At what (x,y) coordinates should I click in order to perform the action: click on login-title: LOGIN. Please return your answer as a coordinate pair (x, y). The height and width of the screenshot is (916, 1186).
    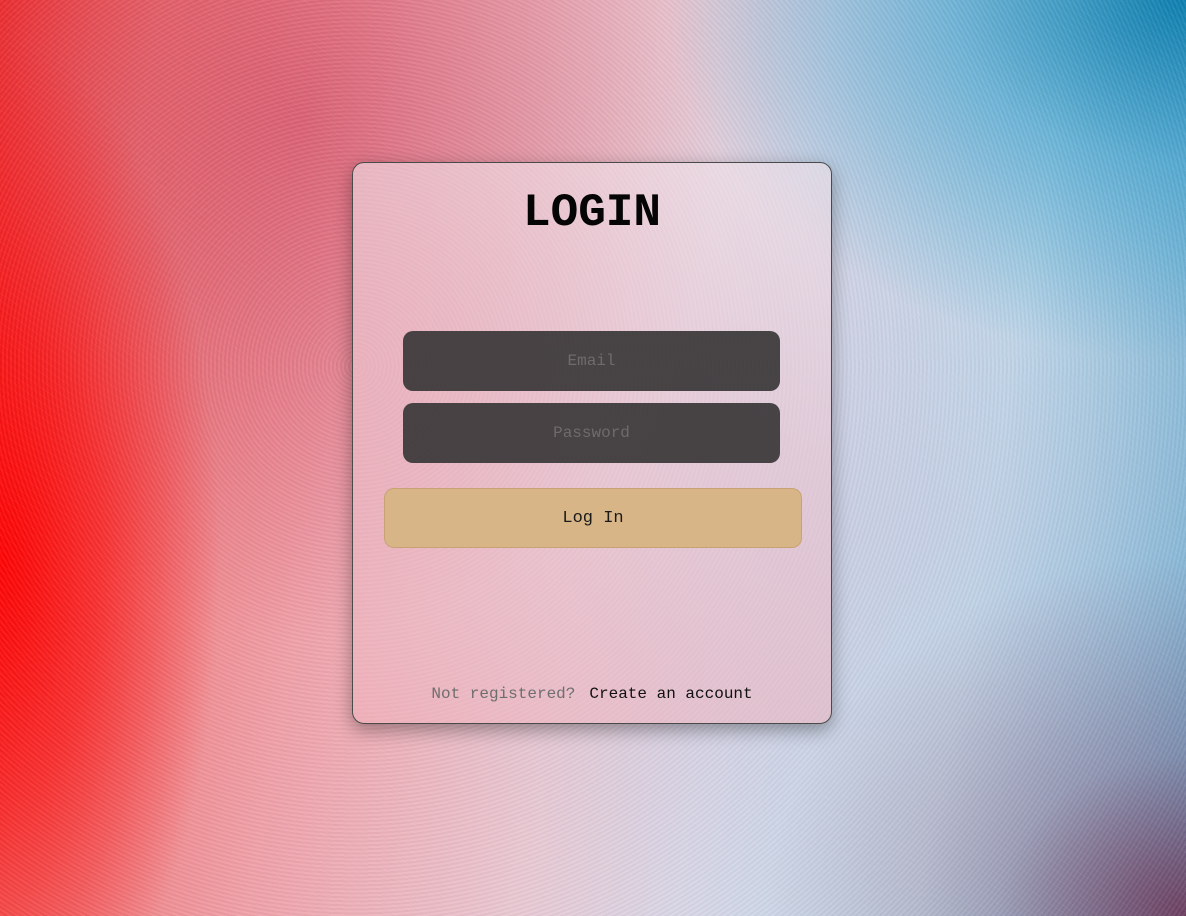
    Looking at the image, I should click on (592, 213).